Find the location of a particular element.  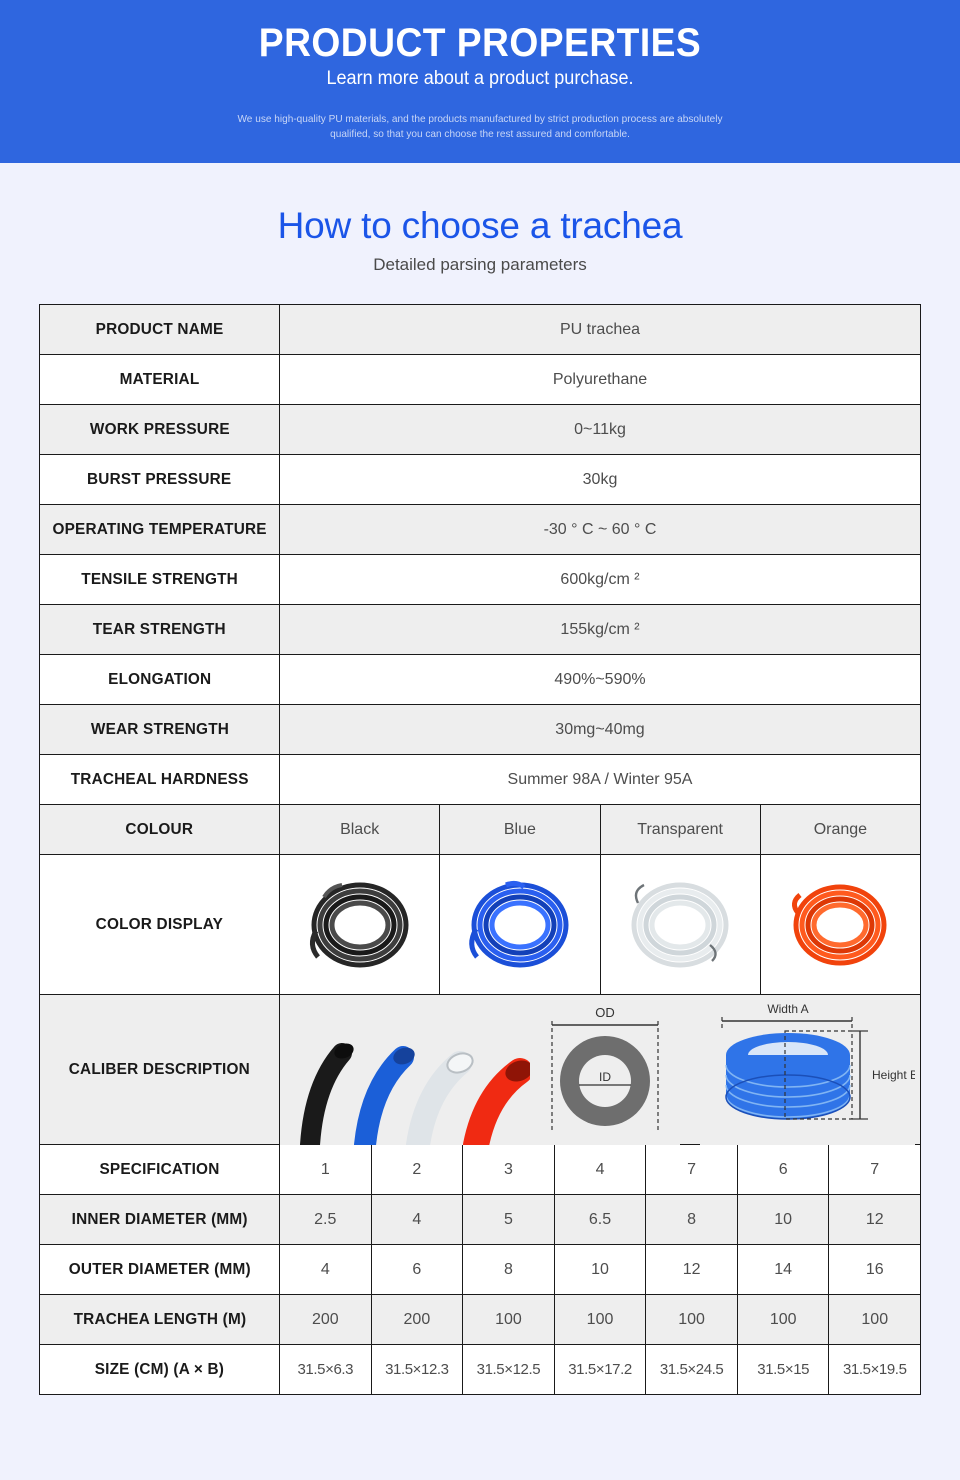

property-row: TEAR STRENGTH 155kg/cm ² is located at coordinates (480, 630).